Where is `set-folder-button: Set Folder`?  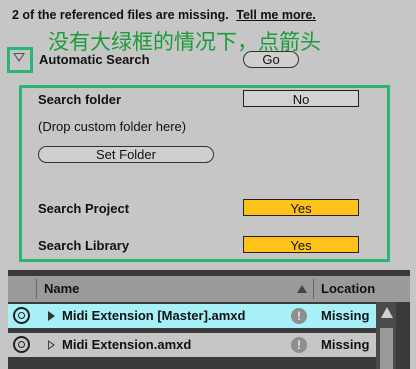
set-folder-button: Set Folder is located at coordinates (126, 154).